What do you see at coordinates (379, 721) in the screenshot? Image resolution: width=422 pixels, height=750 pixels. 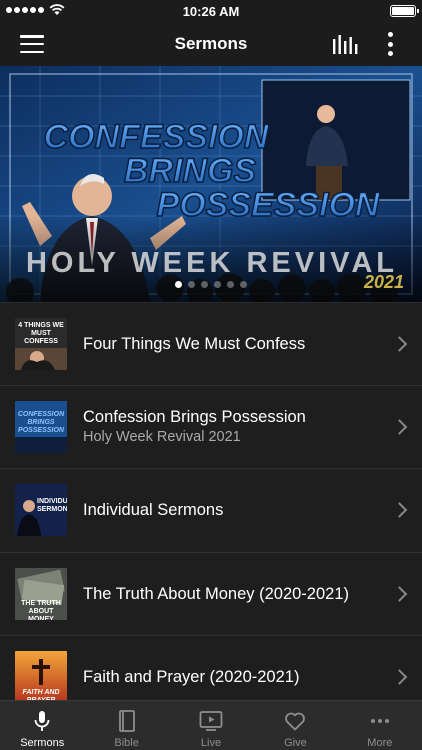 I see `ellipsis-icon` at bounding box center [379, 721].